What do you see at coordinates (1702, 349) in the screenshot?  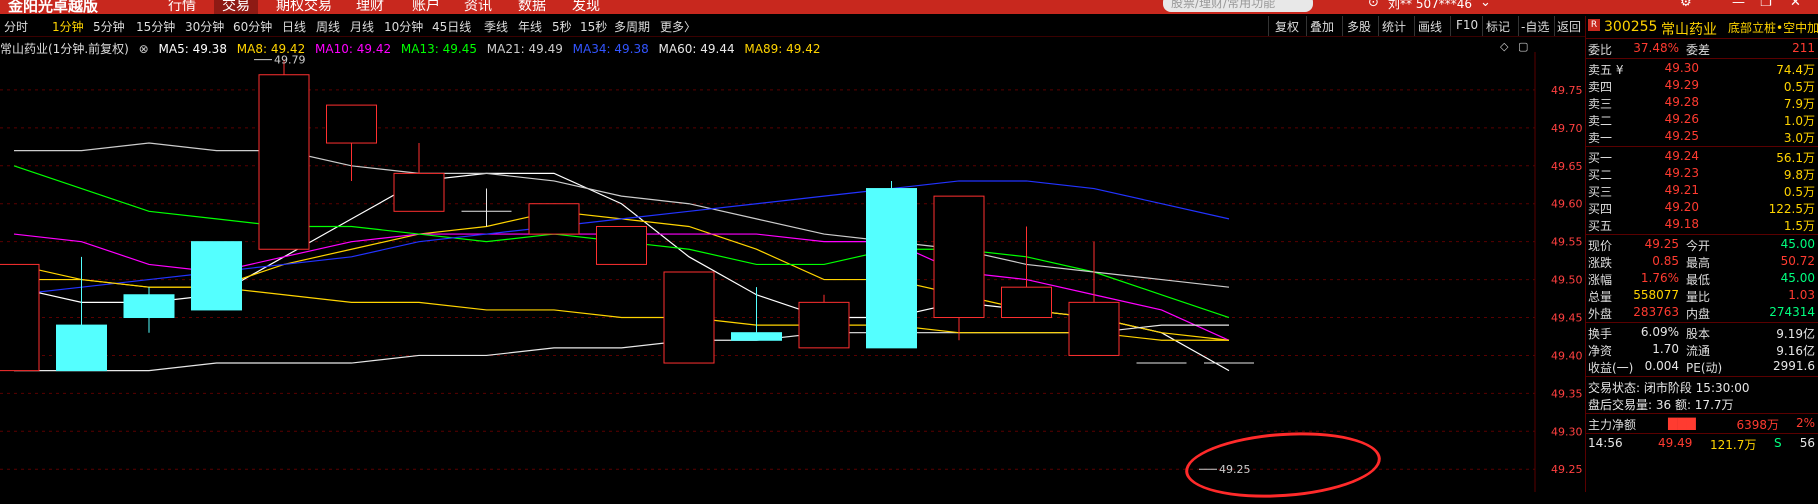 I see `stat2-row: 净资 1.70 流通 9.16亿` at bounding box center [1702, 349].